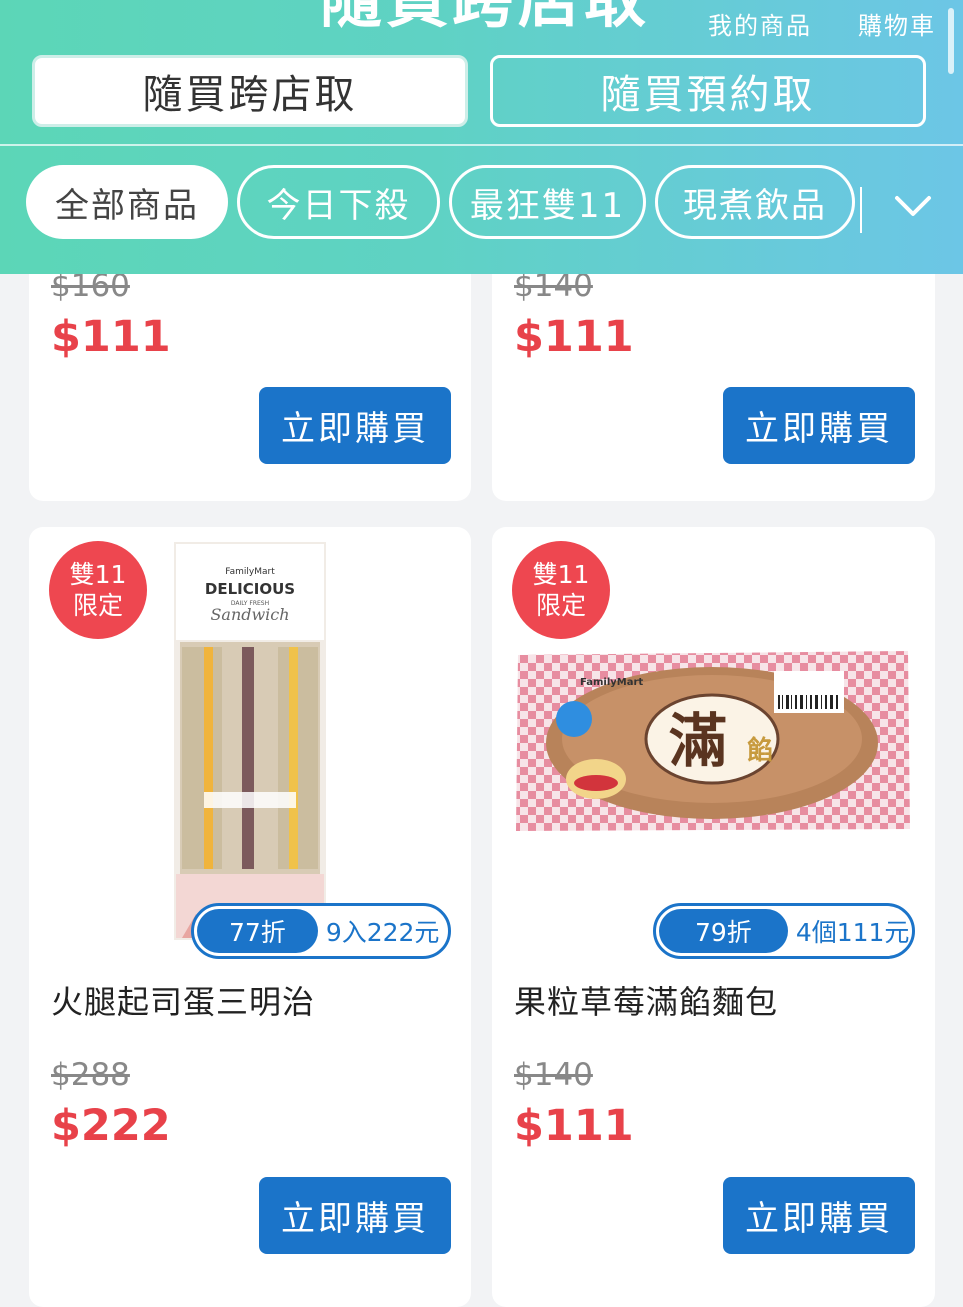 The image size is (963, 1307). Describe the element at coordinates (183, 1000) in the screenshot. I see `product-name: 火腿起司蛋三明治` at that location.